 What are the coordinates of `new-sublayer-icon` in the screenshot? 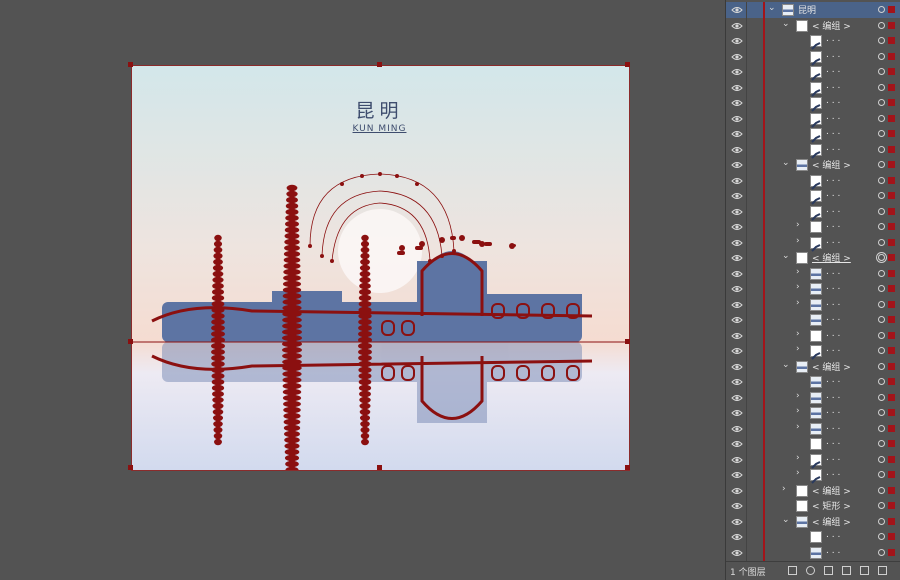 It's located at (846, 570).